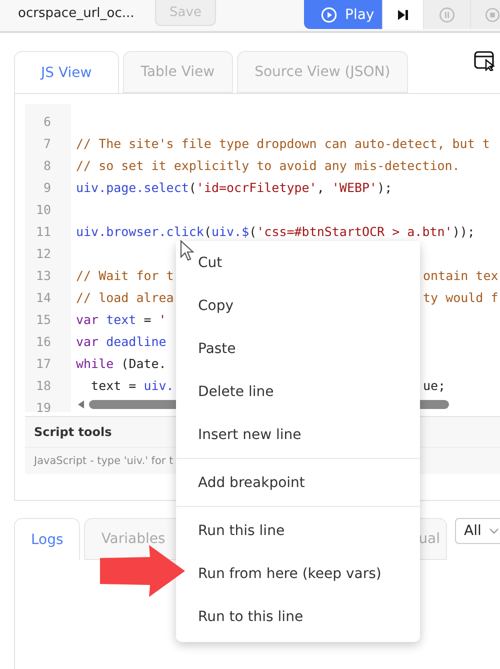 The height and width of the screenshot is (669, 500). Describe the element at coordinates (477, 531) in the screenshot. I see `log-filter-select: All` at that location.